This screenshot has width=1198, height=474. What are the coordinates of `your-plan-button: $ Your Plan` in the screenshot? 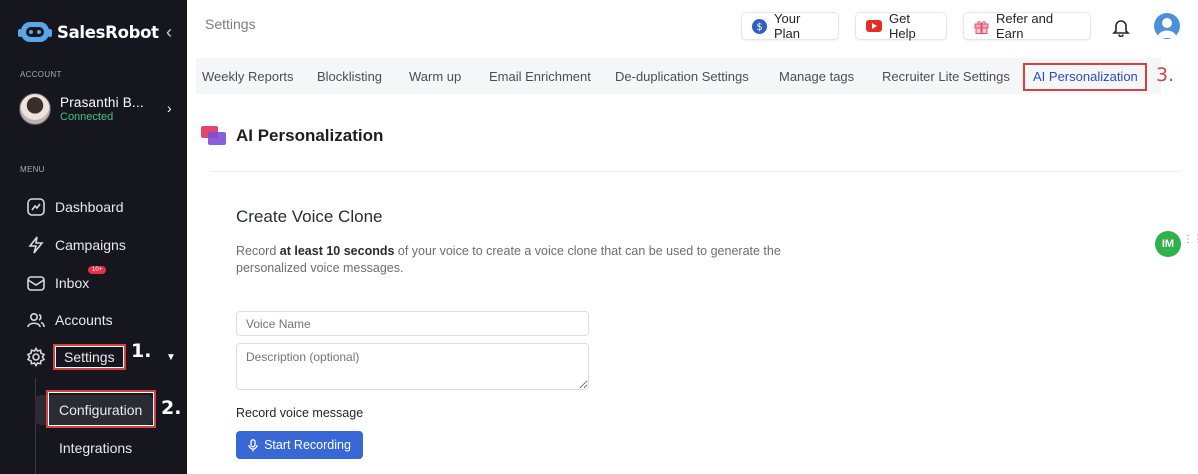 It's located at (790, 26).